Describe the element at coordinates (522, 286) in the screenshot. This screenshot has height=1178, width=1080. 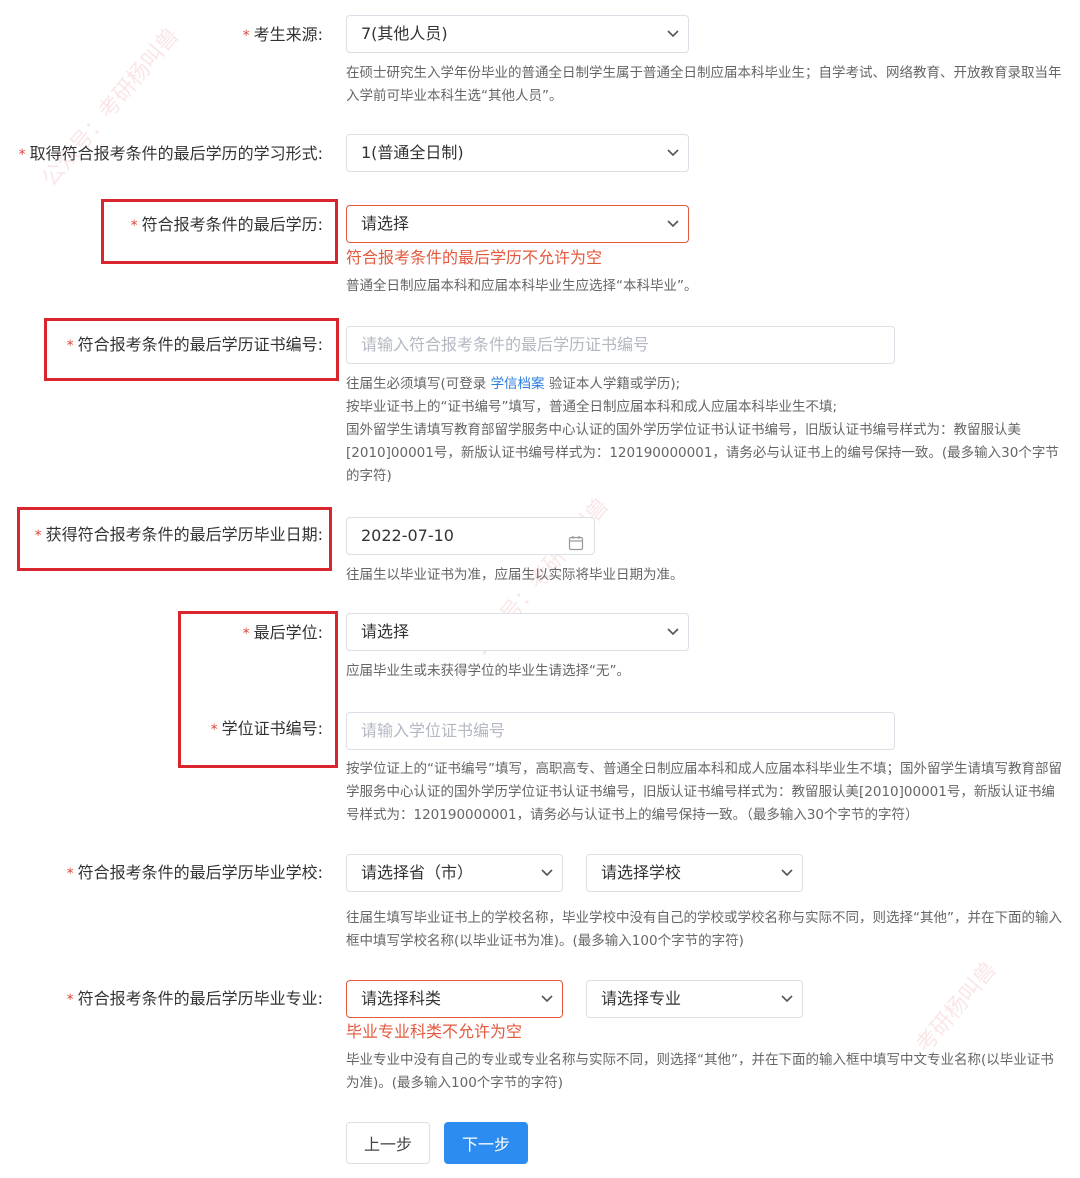
I see `last-edu-hint: 普通全日制应届本科和应届本科毕业生应选择“本科毕业”。` at that location.